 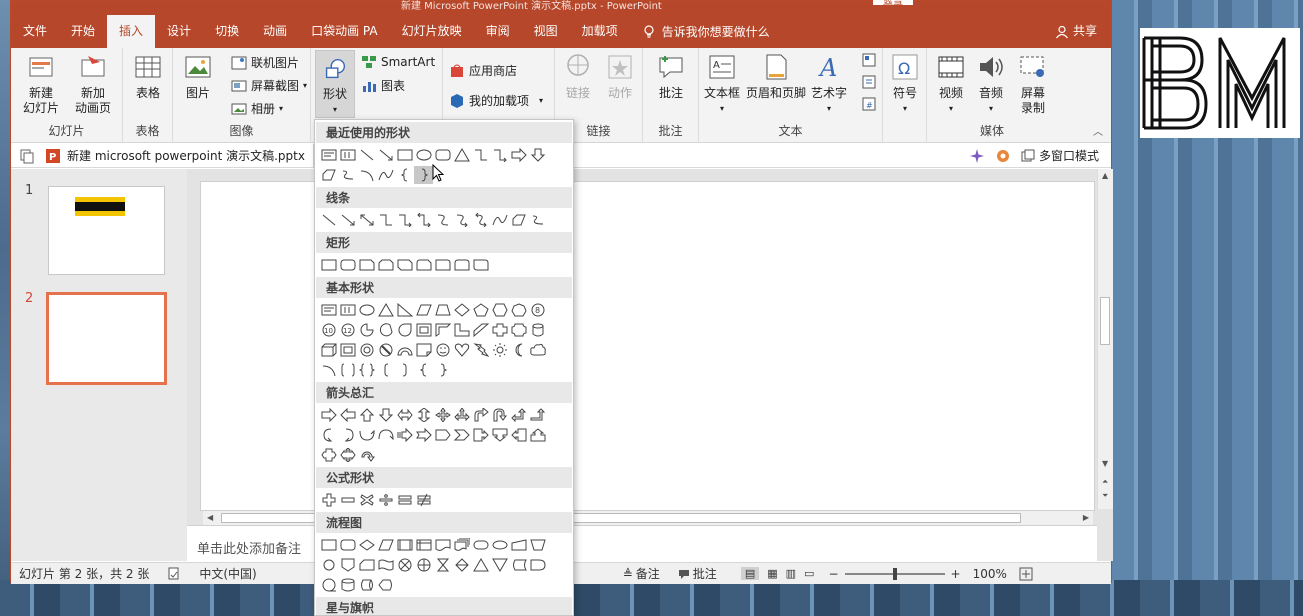 I want to click on elbow-double-arrow-shape-icon, so click(x=423, y=220).